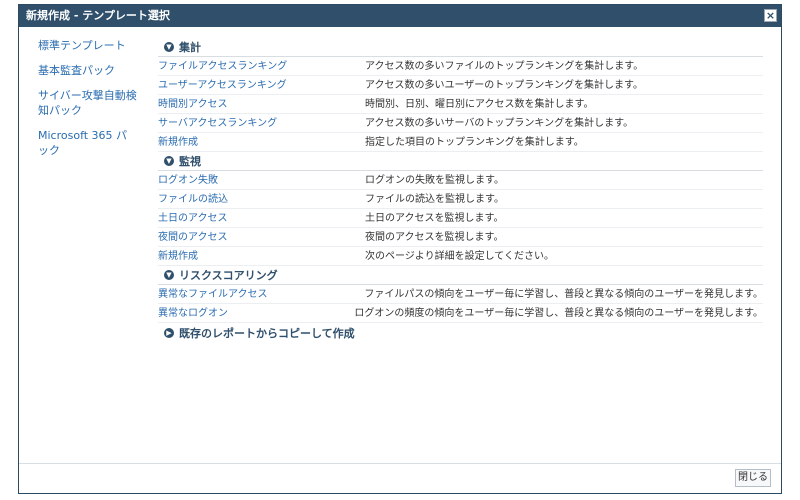  Describe the element at coordinates (460, 47) in the screenshot. I see `section-aggregate-header: ▼ 集計` at that location.